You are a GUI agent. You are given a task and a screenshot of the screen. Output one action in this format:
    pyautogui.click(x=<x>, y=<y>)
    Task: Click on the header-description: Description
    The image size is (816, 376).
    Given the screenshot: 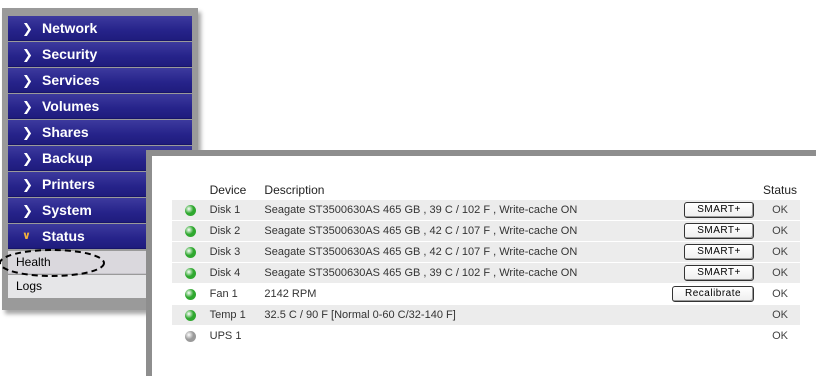 What is the action you would take?
    pyautogui.click(x=294, y=190)
    